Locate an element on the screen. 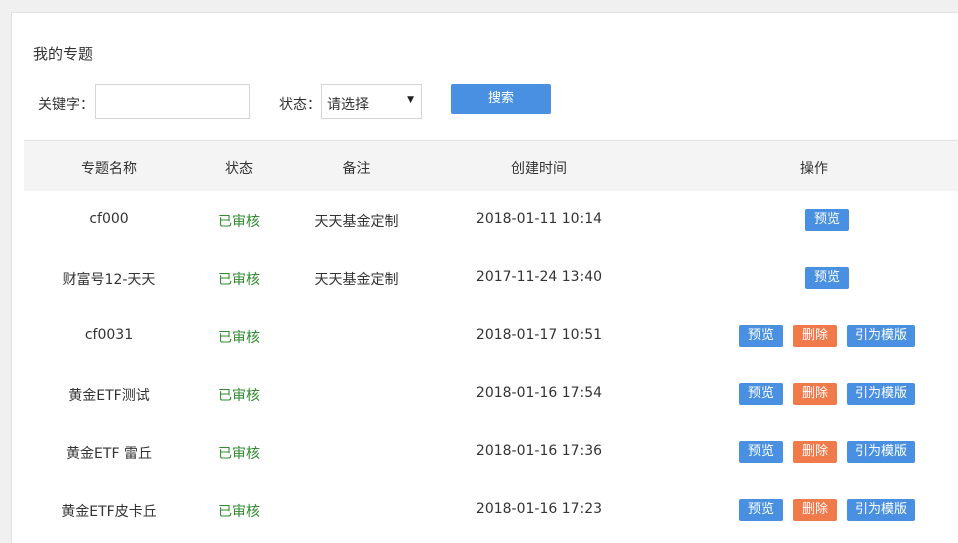  col-header-created: 创建时间 is located at coordinates (539, 169).